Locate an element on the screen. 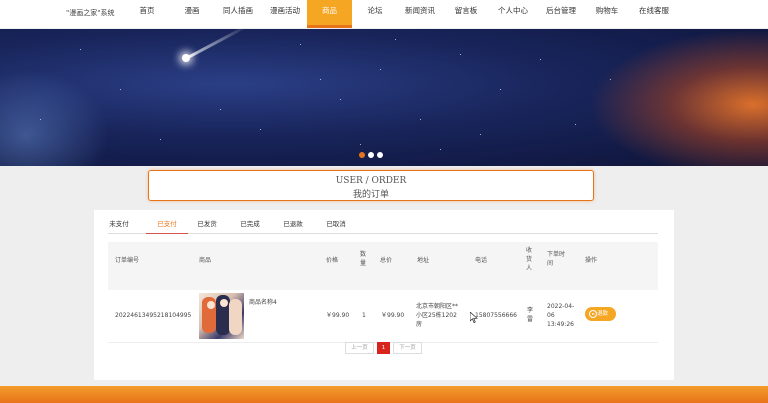  tab-paid: 已支付 is located at coordinates (167, 226).